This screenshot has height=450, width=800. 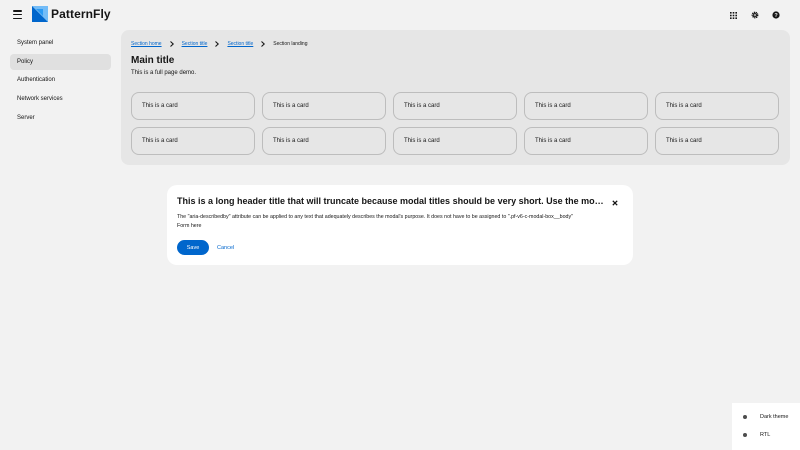 I want to click on sidebar-item-label: System panel, so click(x=35, y=43).